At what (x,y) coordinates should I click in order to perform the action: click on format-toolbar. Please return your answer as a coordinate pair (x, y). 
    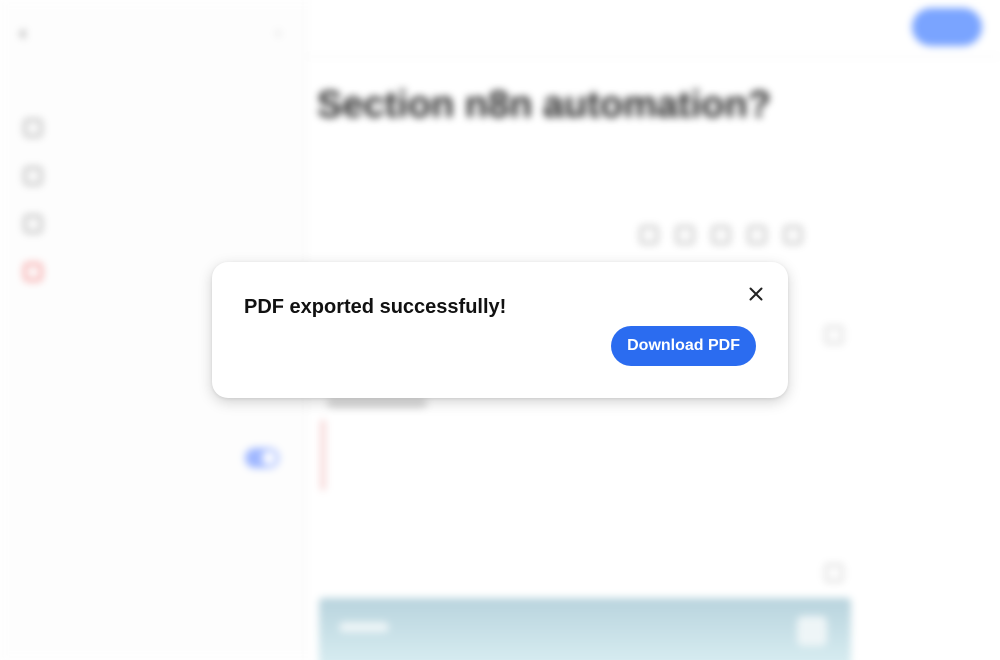
    Looking at the image, I should click on (721, 235).